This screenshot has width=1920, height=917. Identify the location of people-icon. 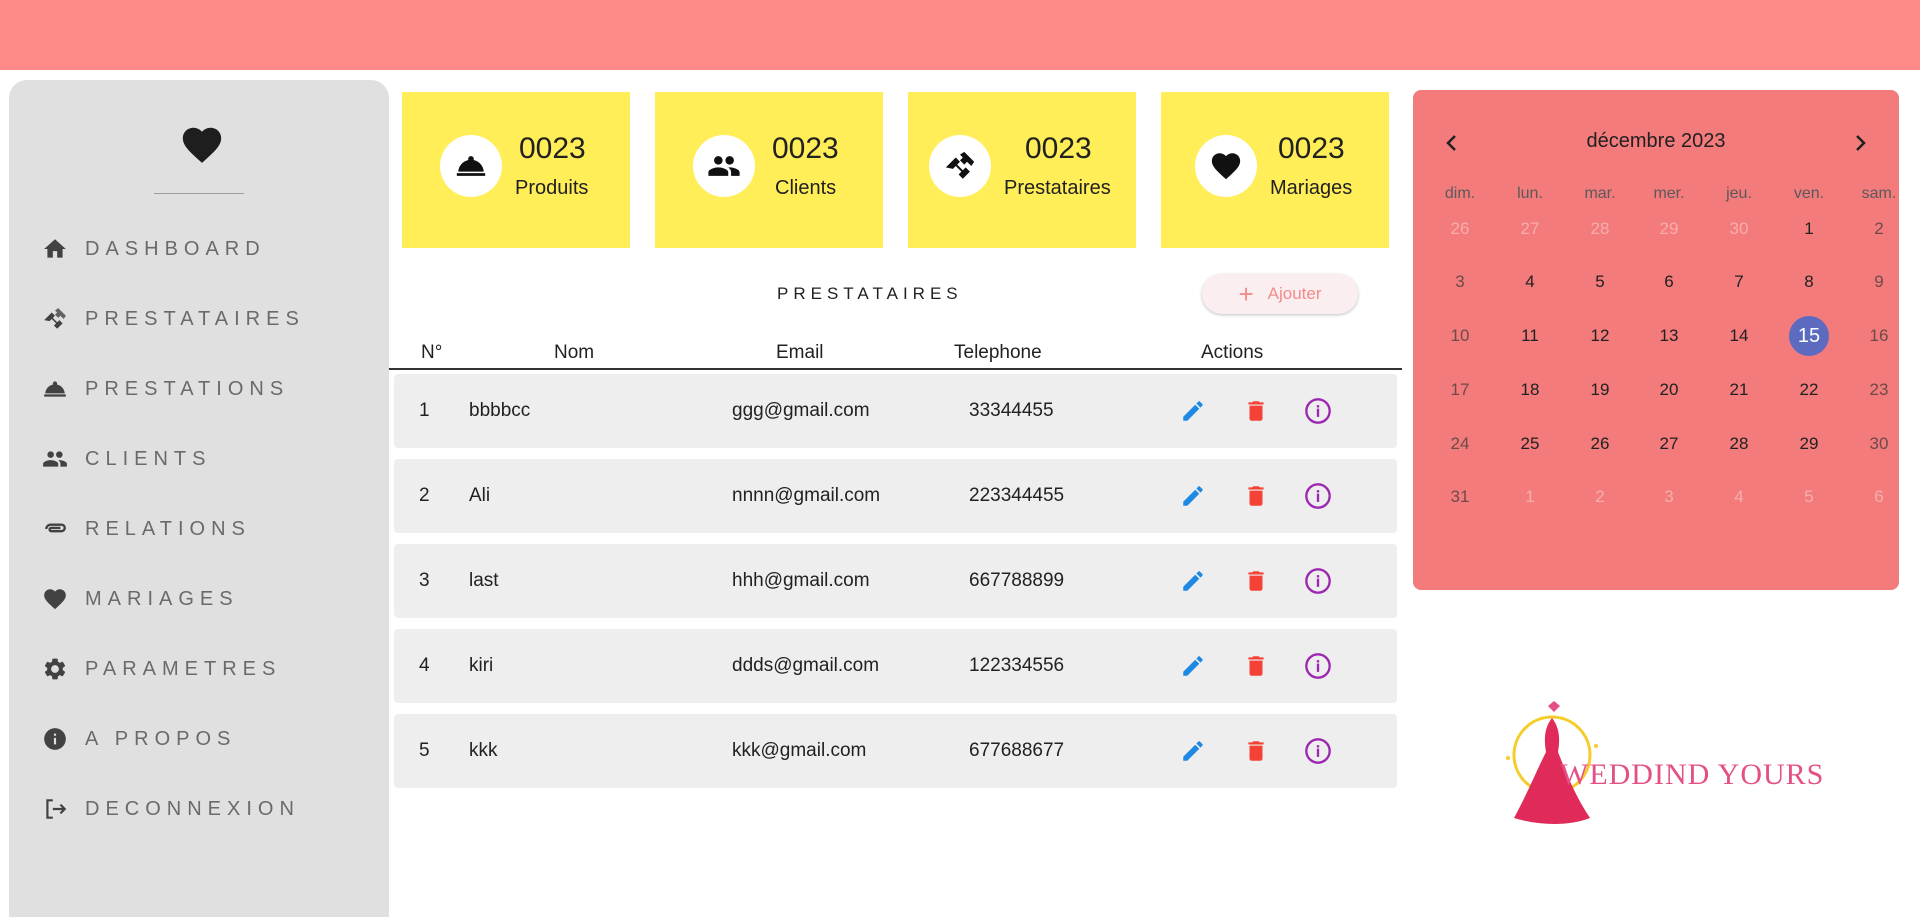
(55, 459).